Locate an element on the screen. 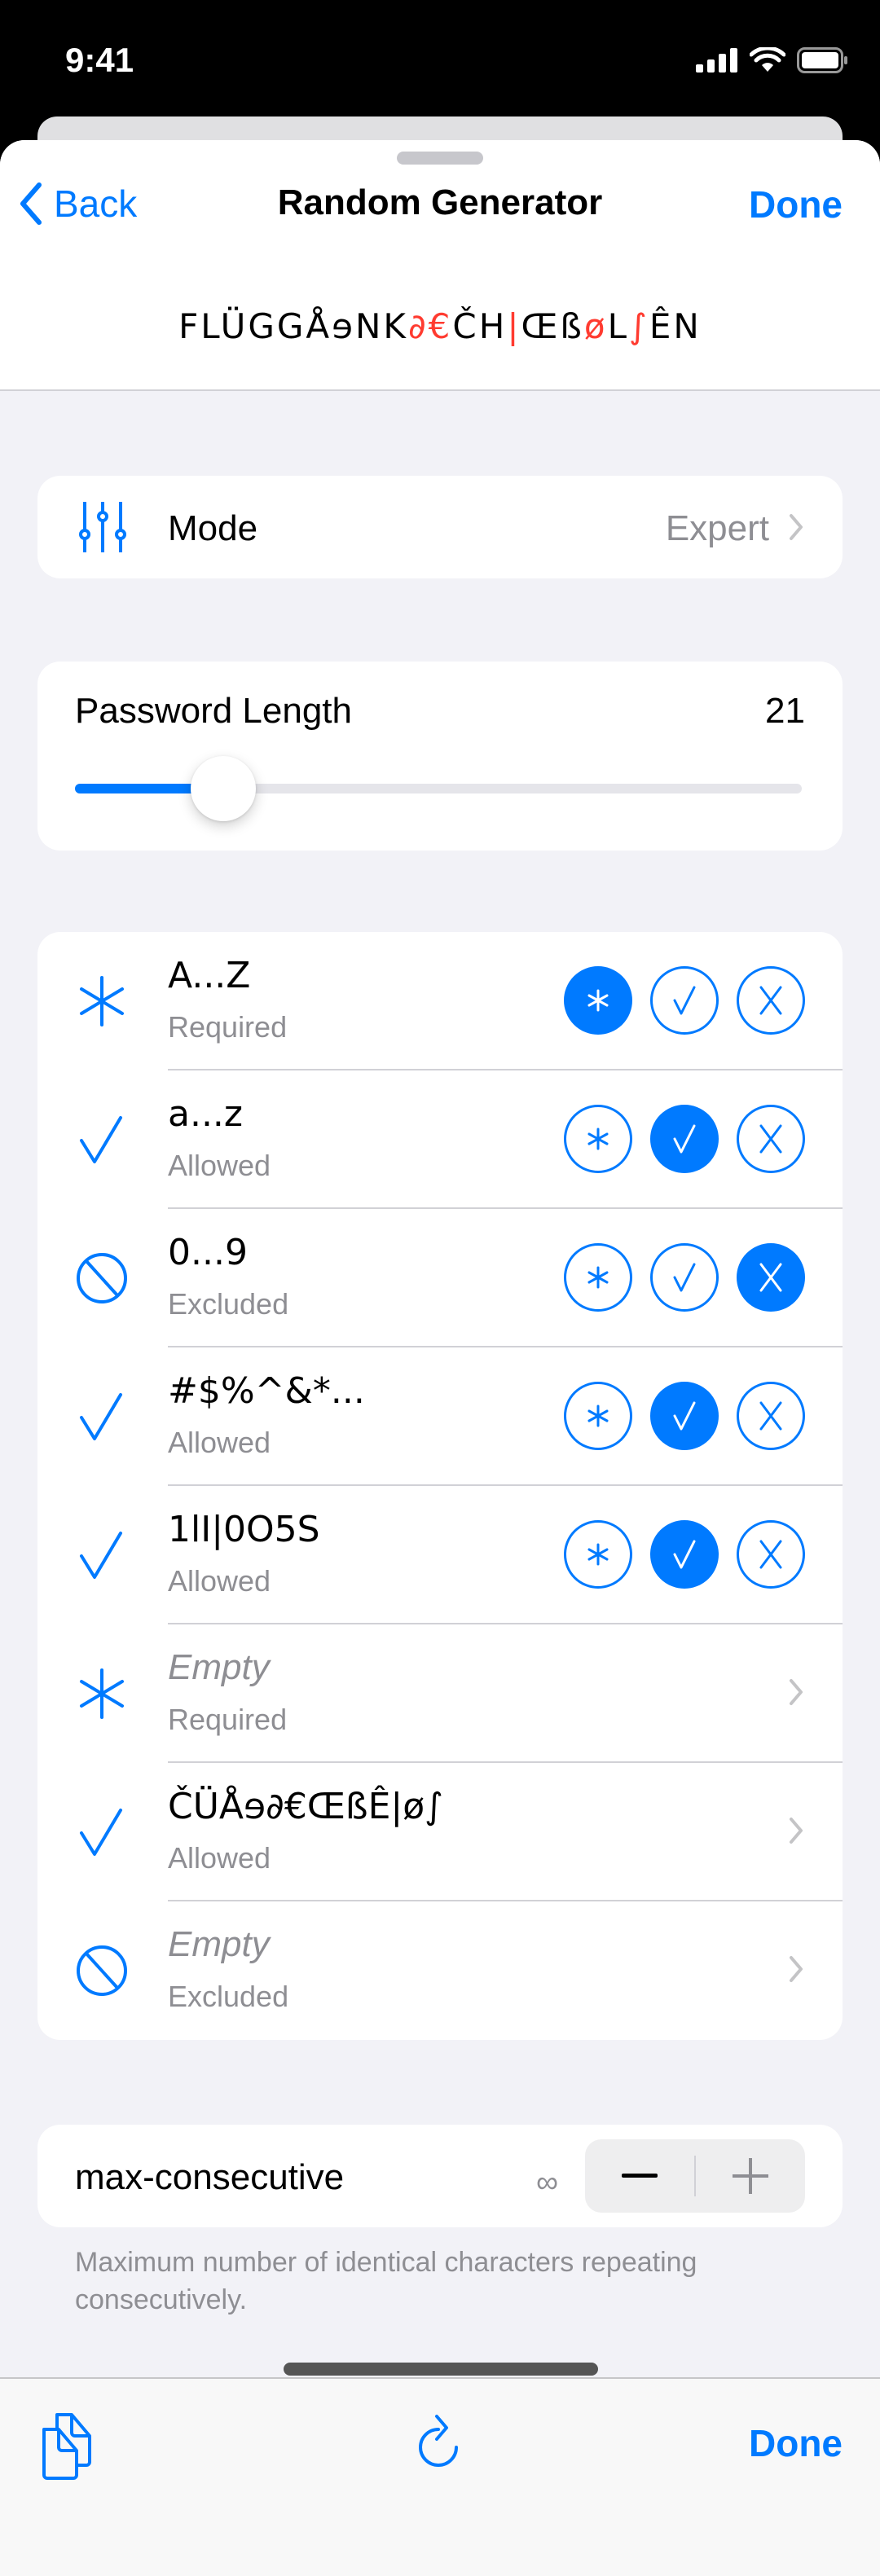 The width and height of the screenshot is (880, 2576). refresh-icon is located at coordinates (438, 2441).